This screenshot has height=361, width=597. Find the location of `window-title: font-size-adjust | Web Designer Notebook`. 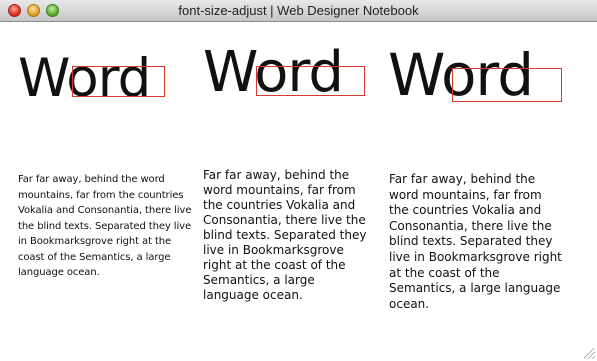

window-title: font-size-adjust | Web Designer Notebook is located at coordinates (298, 10).